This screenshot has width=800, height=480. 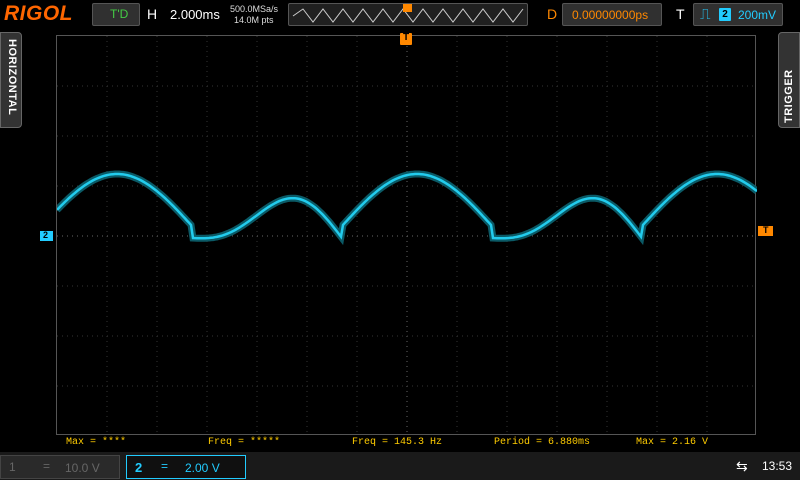 I want to click on measurement-max-ch2: Max = 2.16 V, so click(x=672, y=442).